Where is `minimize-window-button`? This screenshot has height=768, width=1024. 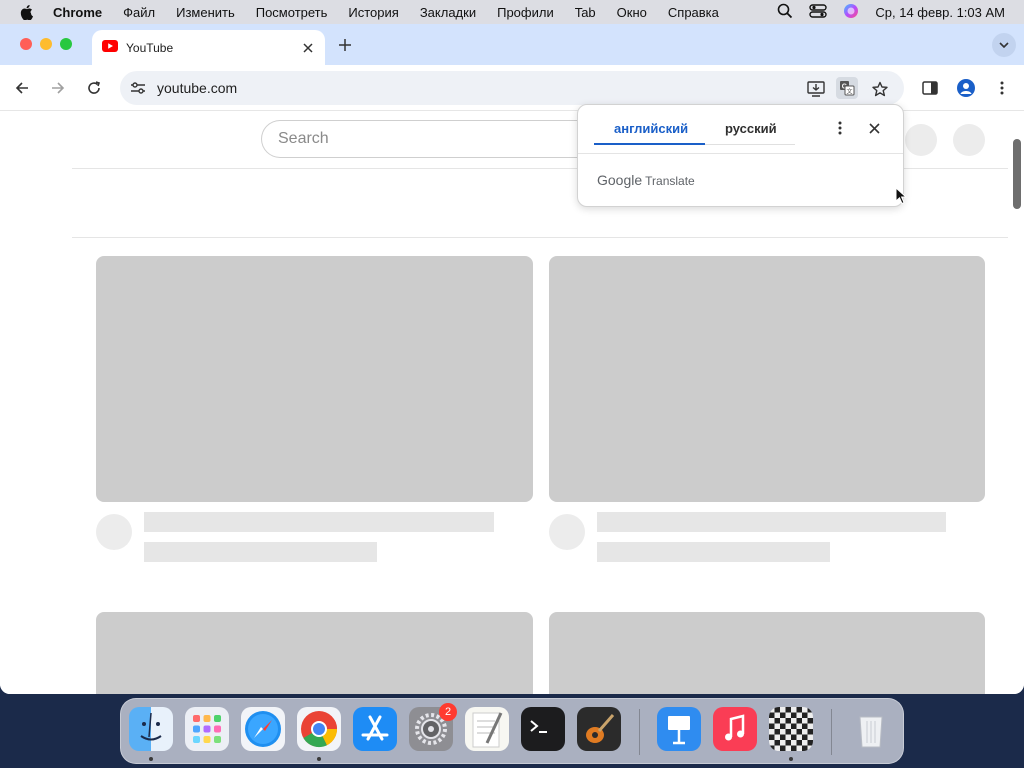 minimize-window-button is located at coordinates (46, 44).